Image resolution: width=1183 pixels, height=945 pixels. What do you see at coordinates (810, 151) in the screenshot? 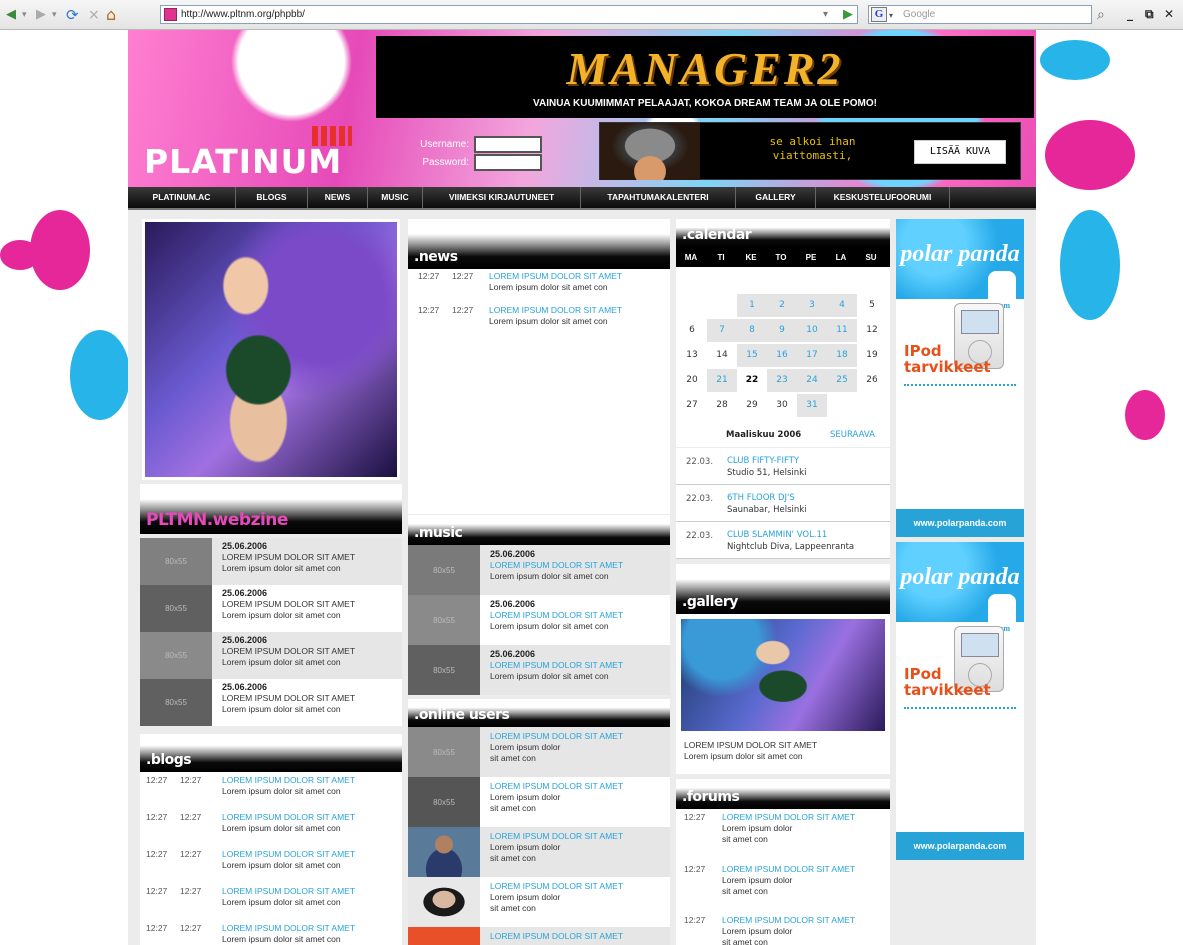
I see `viking-ad: se alkoi ihan viattomasti, LISÄÄ KUVA` at bounding box center [810, 151].